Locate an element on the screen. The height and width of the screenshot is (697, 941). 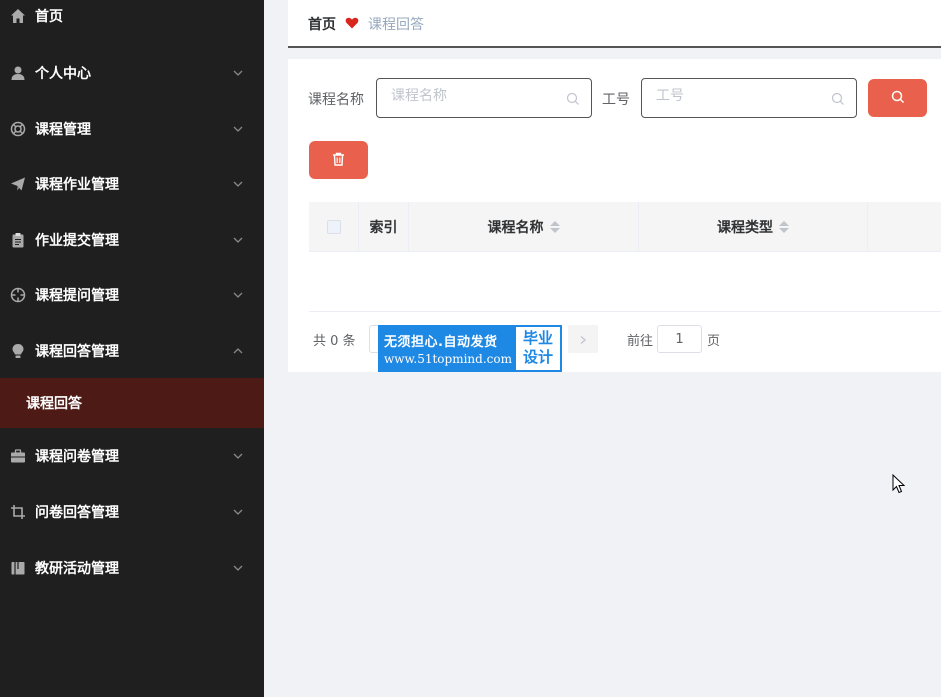
watermark-url: www.51topmind.com is located at coordinates (448, 359).